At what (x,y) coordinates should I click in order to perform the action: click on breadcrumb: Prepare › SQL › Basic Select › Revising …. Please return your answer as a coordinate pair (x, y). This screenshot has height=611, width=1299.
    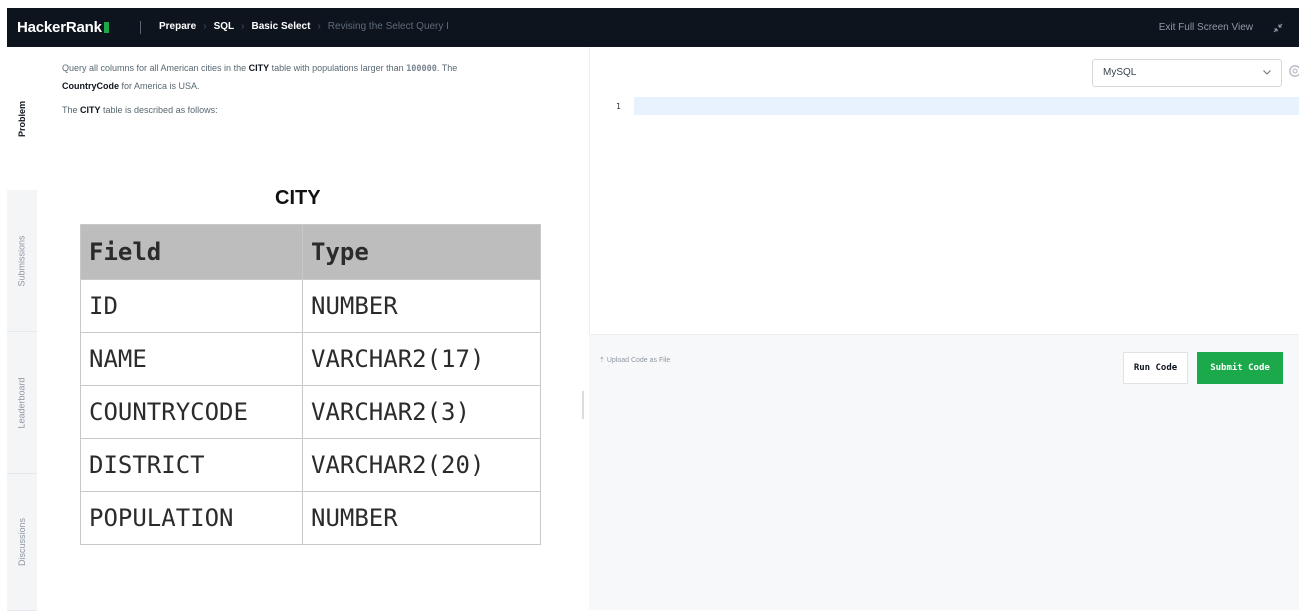
    Looking at the image, I should click on (304, 26).